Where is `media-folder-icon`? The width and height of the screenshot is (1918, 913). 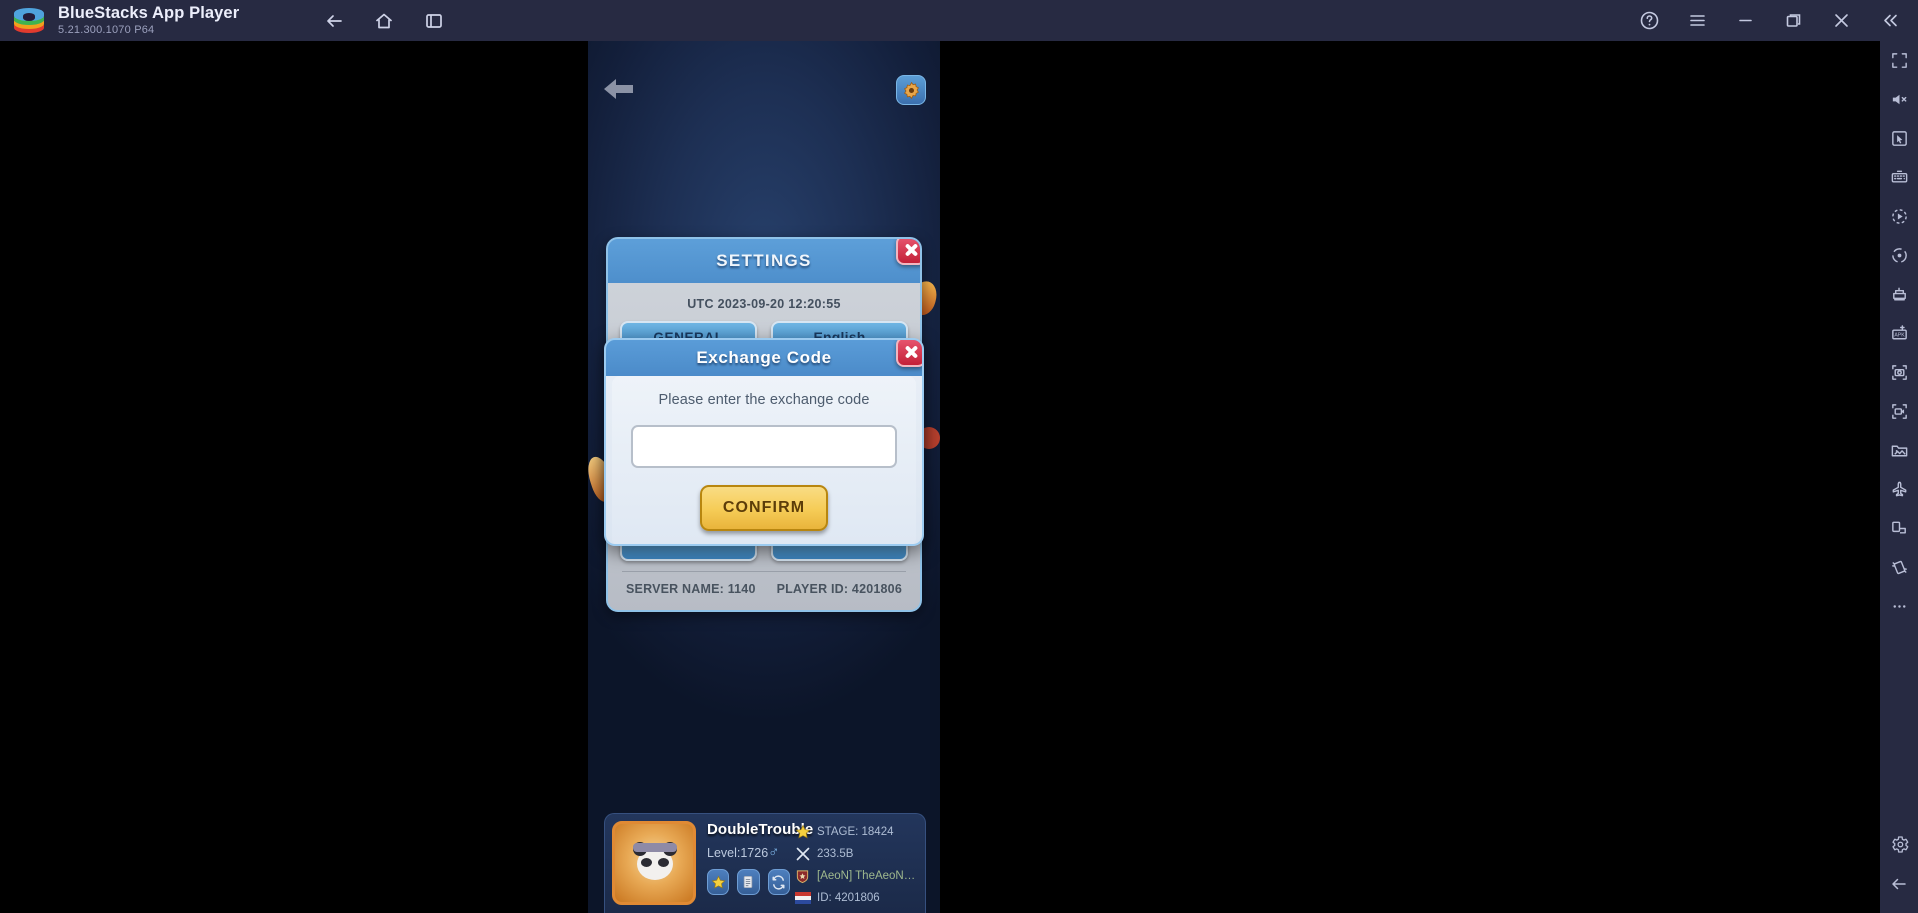
media-folder-icon is located at coordinates (1899, 451).